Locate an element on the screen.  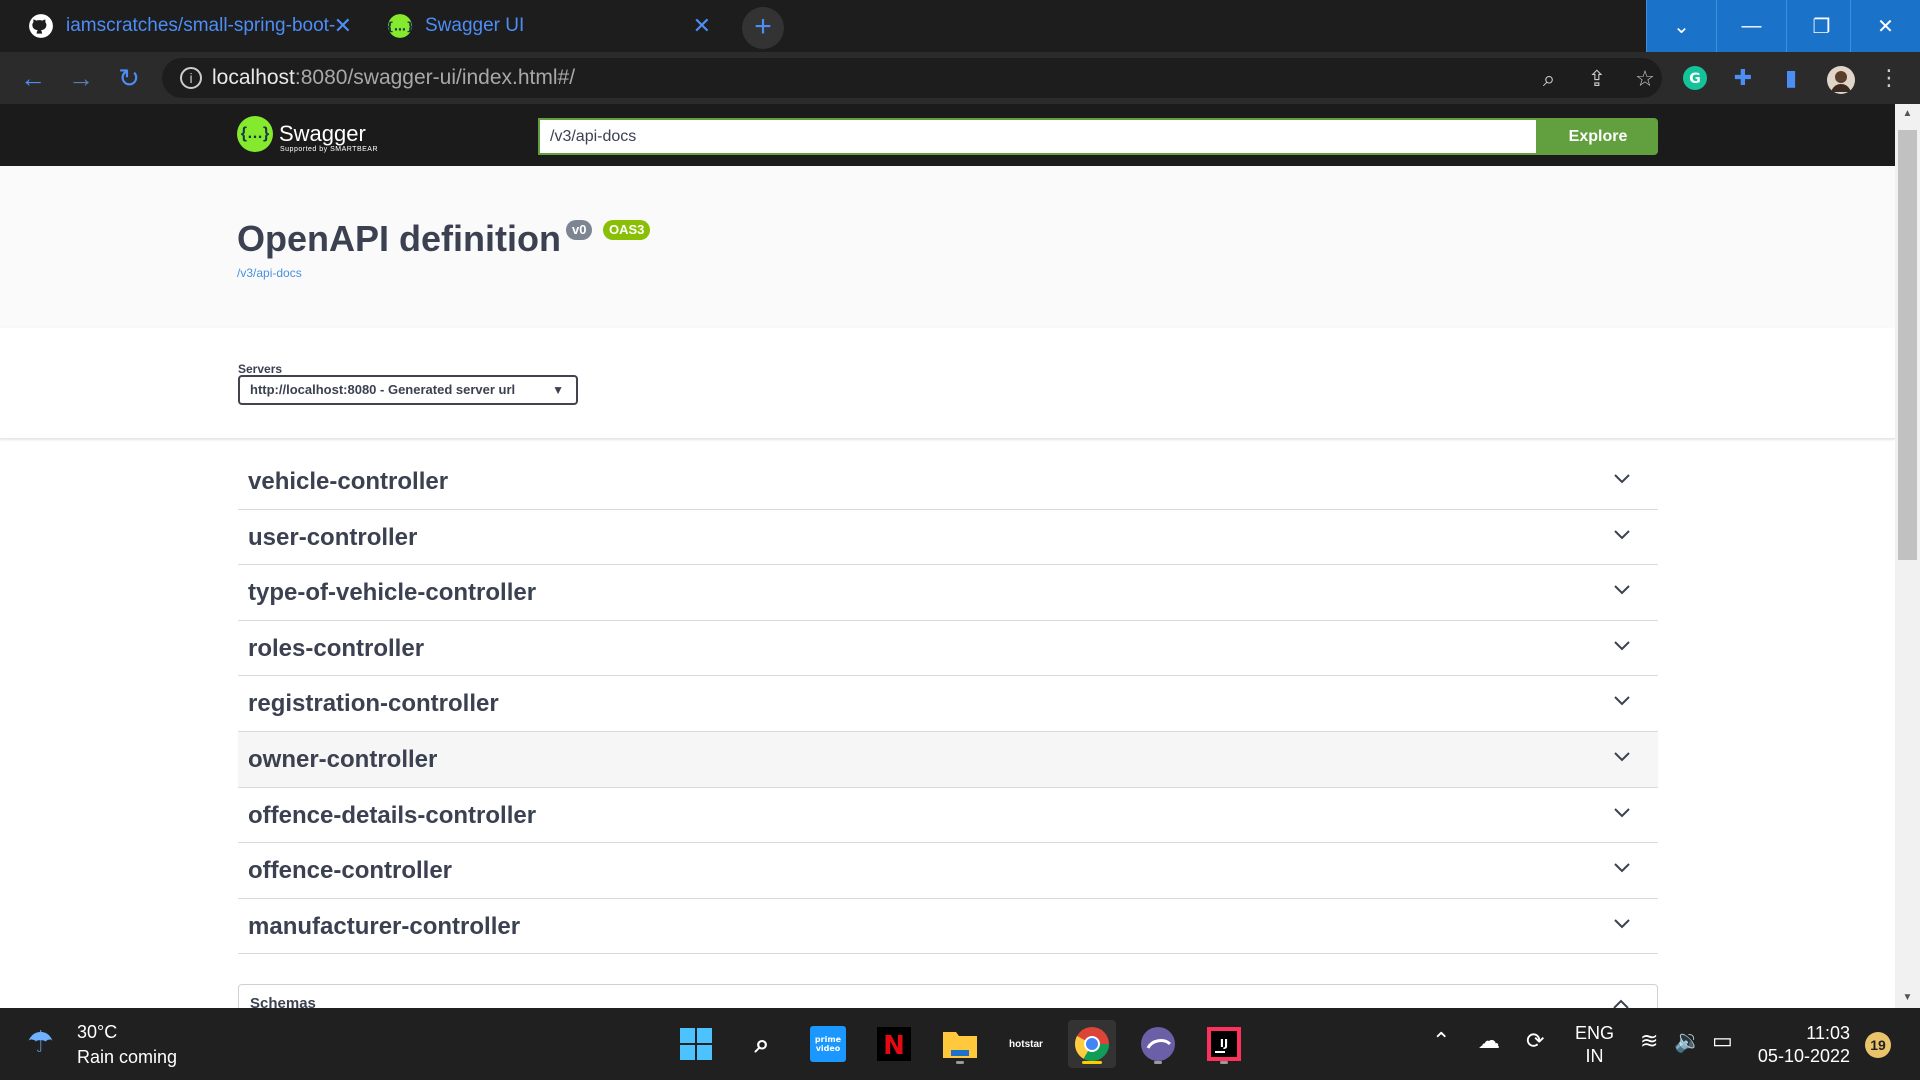
url-text: localhost:8080/swagger-ui/index.html#/ is located at coordinates (393, 78).